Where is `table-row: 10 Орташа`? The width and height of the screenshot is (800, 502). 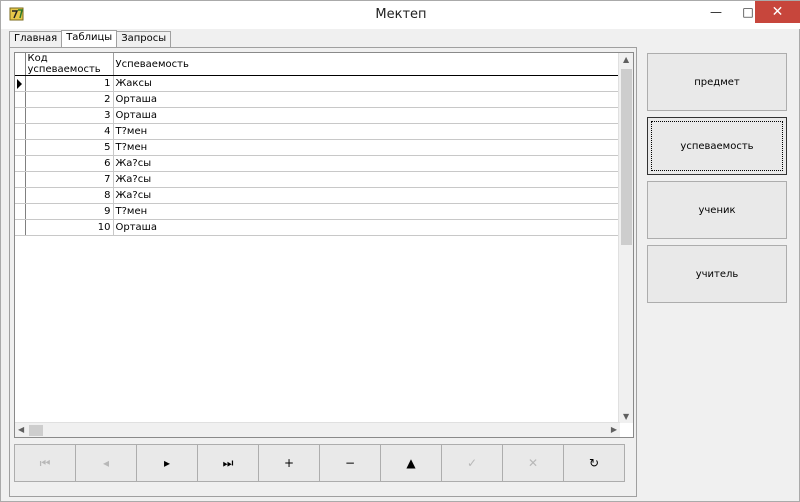
table-row: 10 Орташа is located at coordinates (319, 227).